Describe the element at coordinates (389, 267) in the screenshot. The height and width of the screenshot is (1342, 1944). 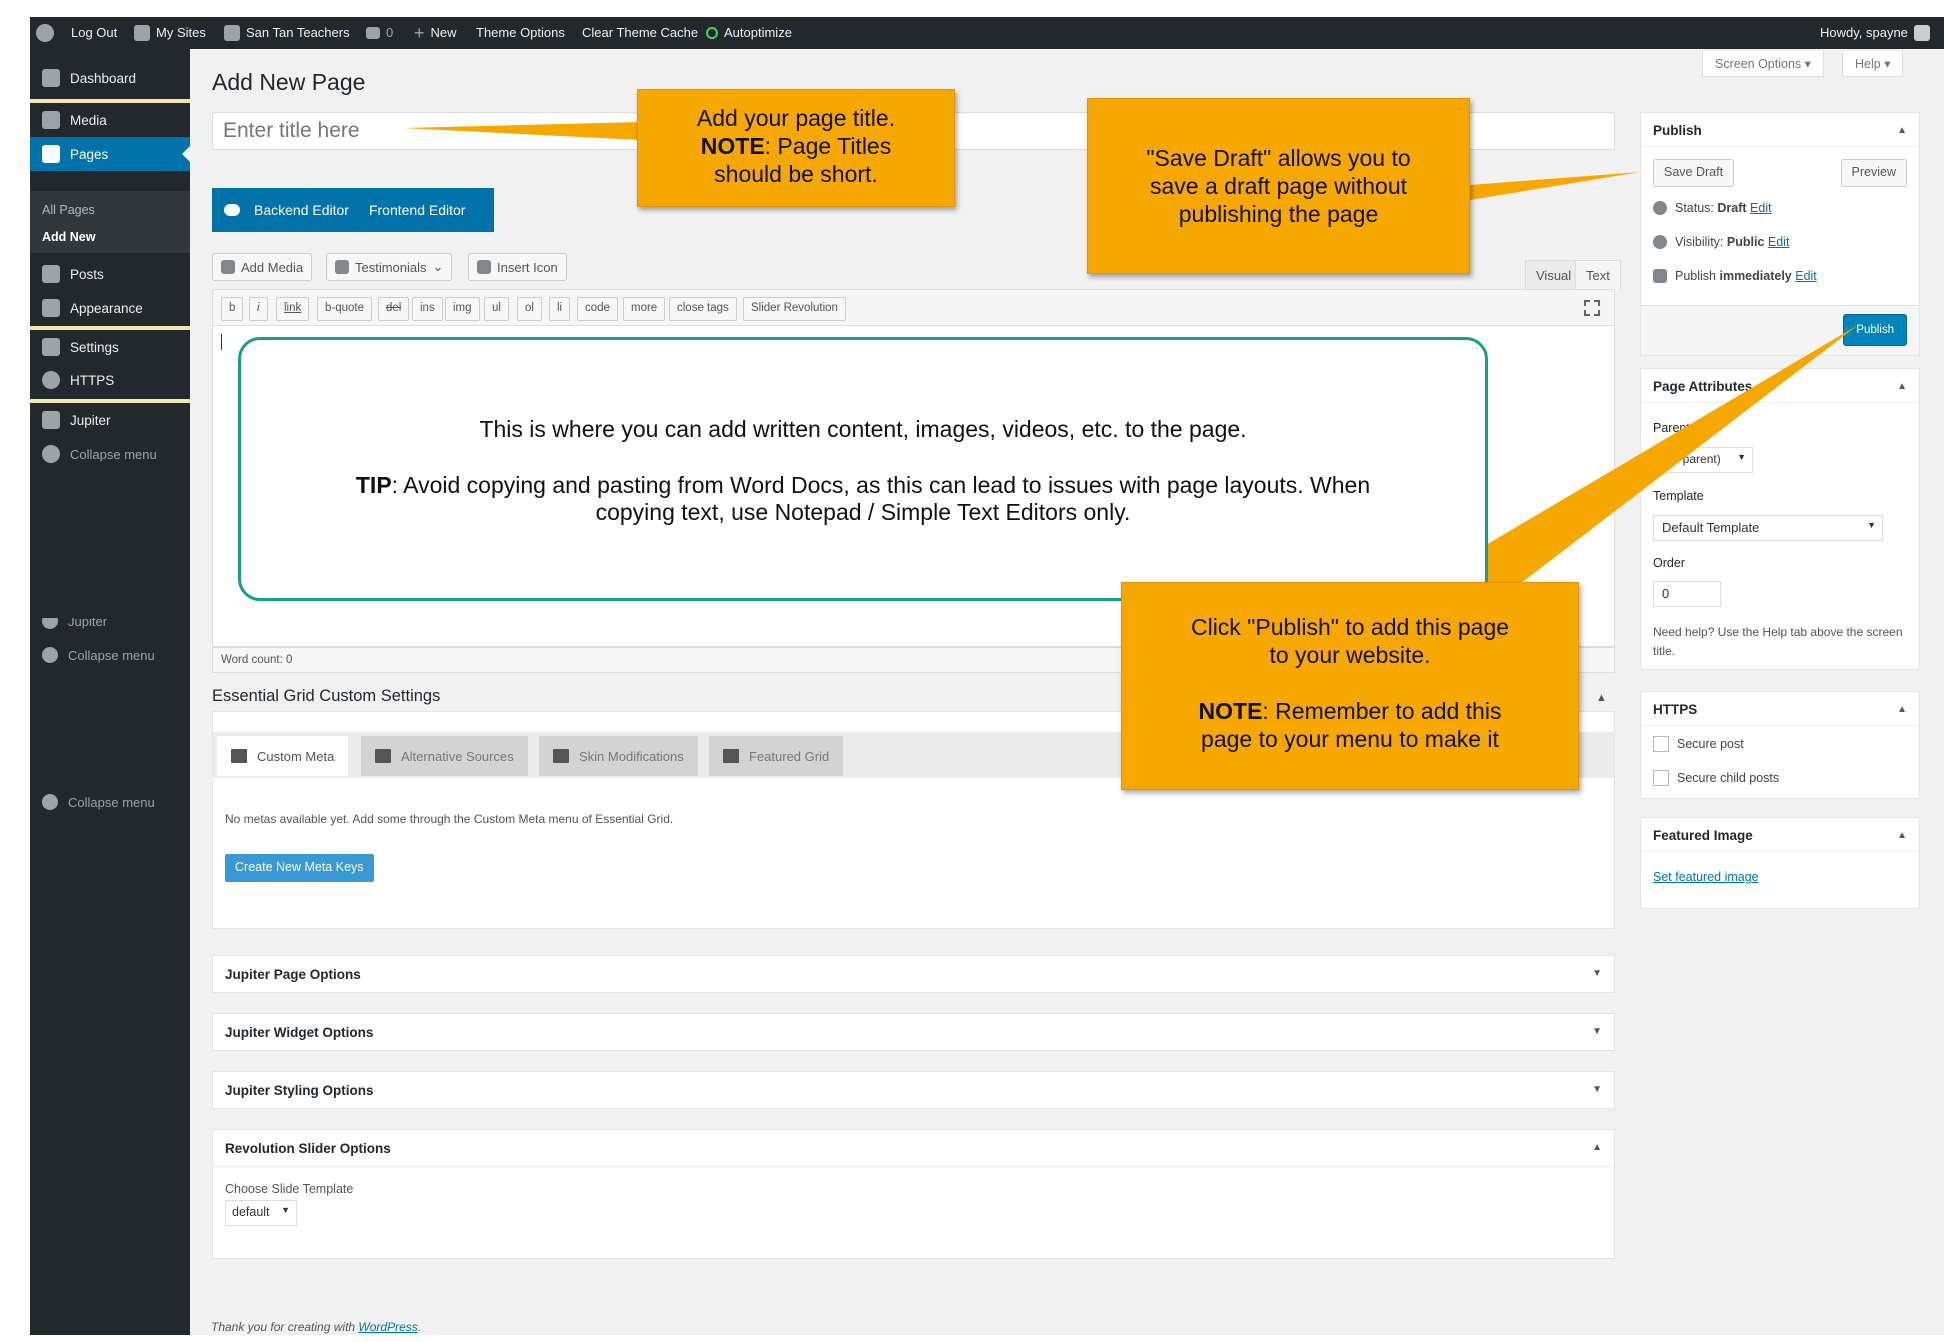
I see `testimonials-button: Testimonials ⌄` at that location.